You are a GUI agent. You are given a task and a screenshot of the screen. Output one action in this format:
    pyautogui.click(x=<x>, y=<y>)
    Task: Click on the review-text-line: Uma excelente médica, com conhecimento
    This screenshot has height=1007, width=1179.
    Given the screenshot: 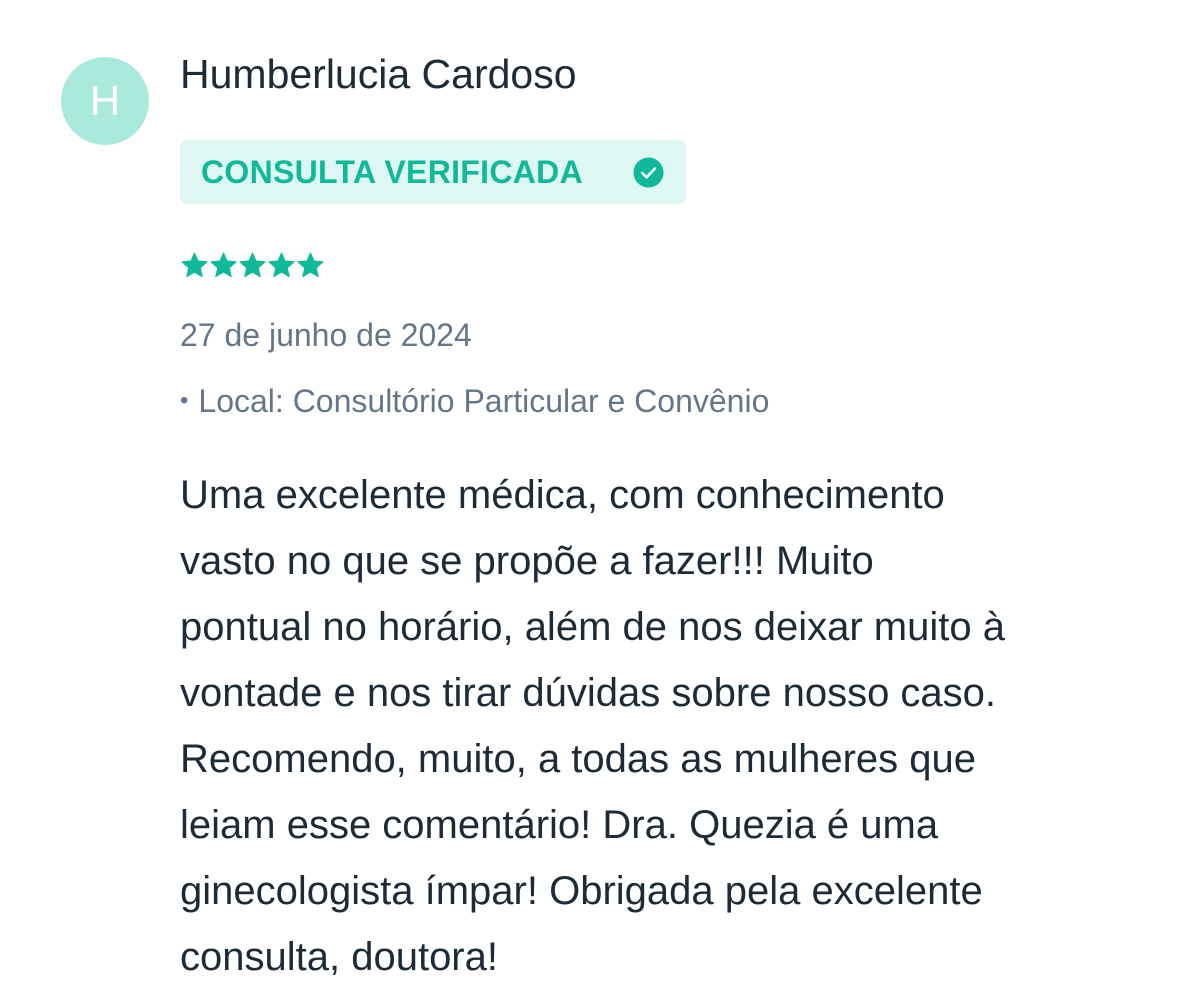 What is the action you would take?
    pyautogui.click(x=562, y=495)
    